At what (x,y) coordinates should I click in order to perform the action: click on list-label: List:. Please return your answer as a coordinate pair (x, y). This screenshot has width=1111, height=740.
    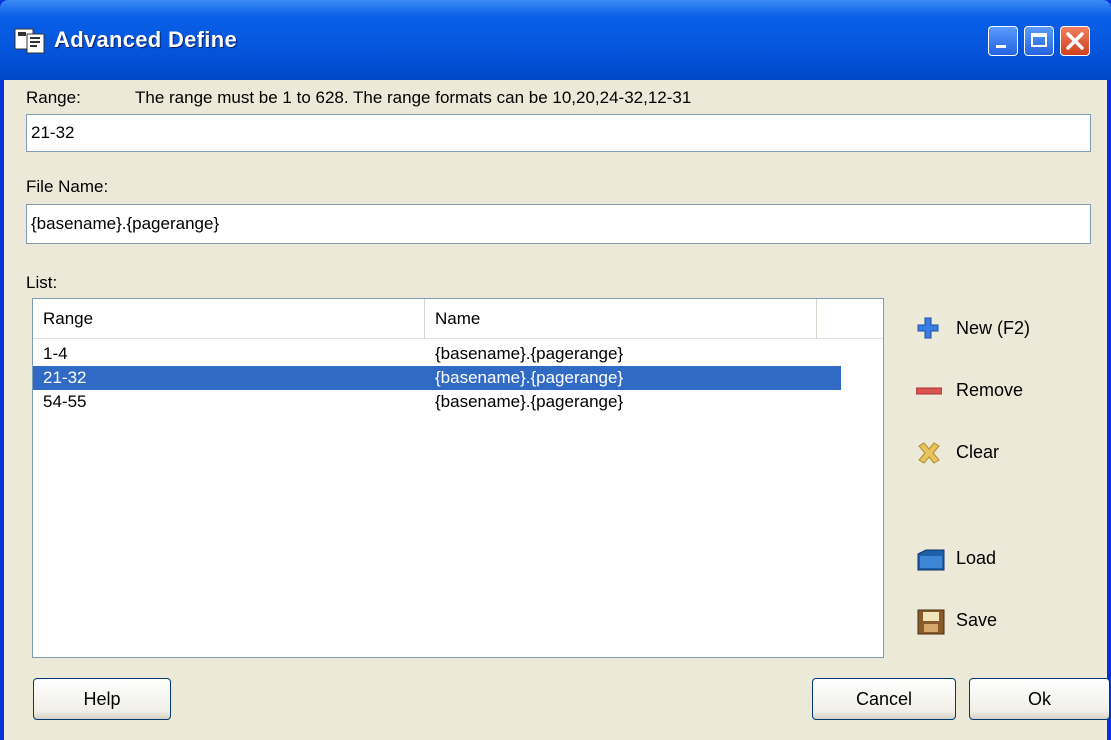
    Looking at the image, I should click on (42, 282).